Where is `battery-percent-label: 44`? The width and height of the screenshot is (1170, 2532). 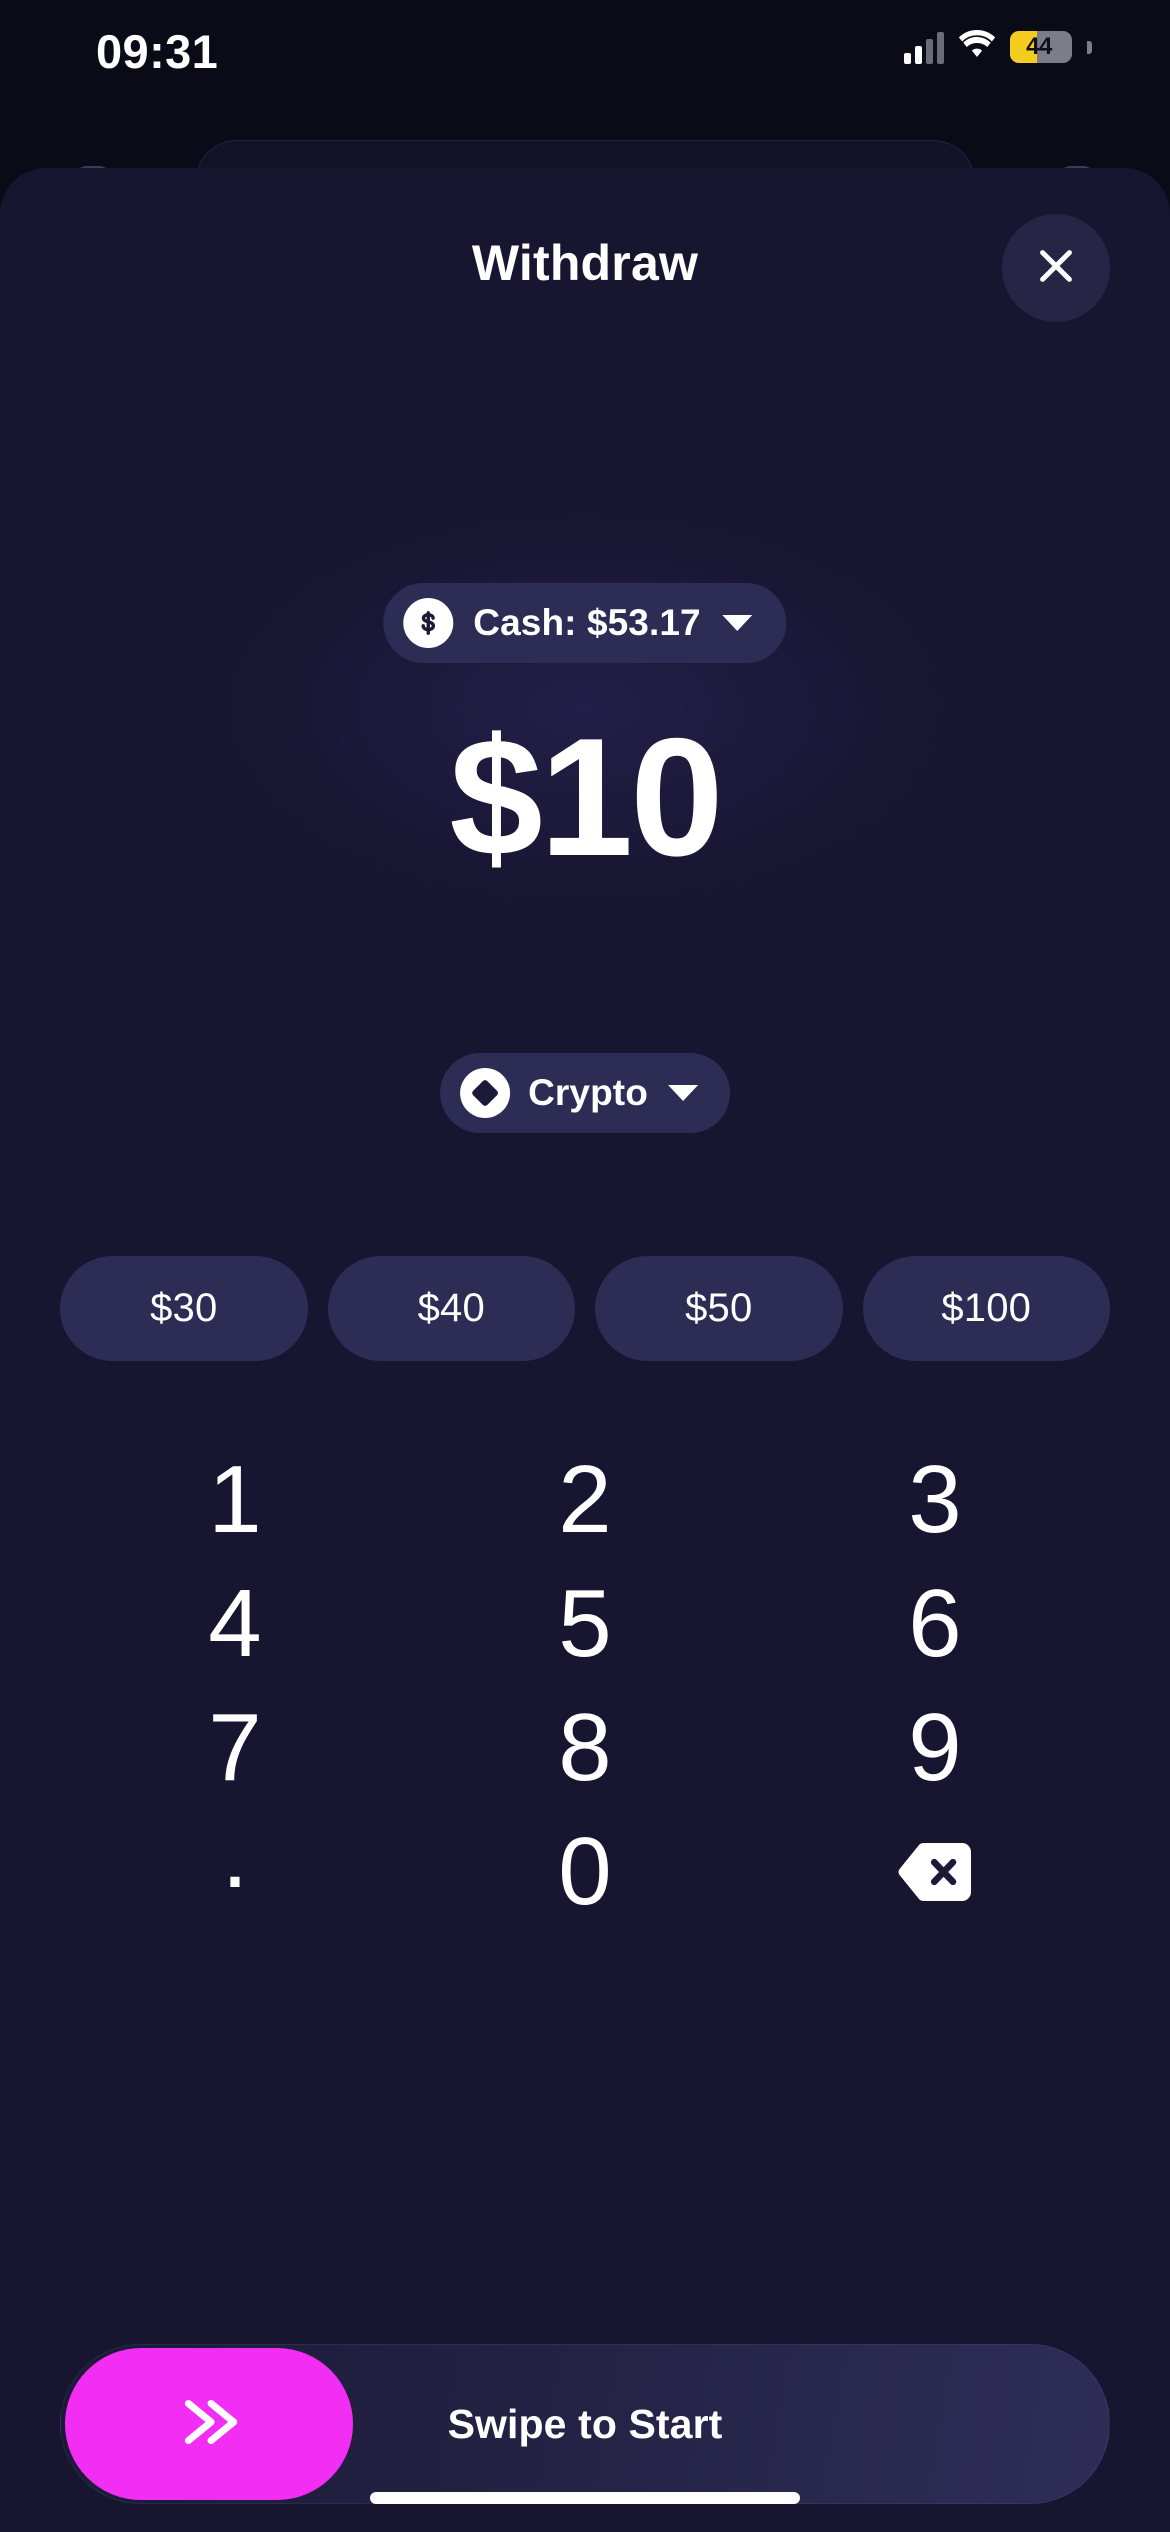 battery-percent-label: 44 is located at coordinates (1039, 46).